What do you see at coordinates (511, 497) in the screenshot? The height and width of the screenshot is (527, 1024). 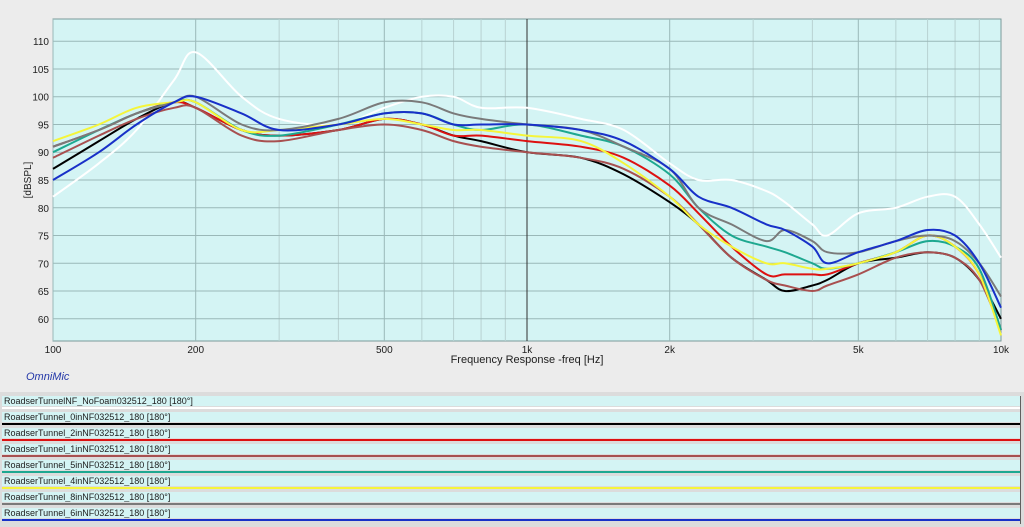 I see `legend-item: RoadserTunnel_8inNF032512_180 [180°]` at bounding box center [511, 497].